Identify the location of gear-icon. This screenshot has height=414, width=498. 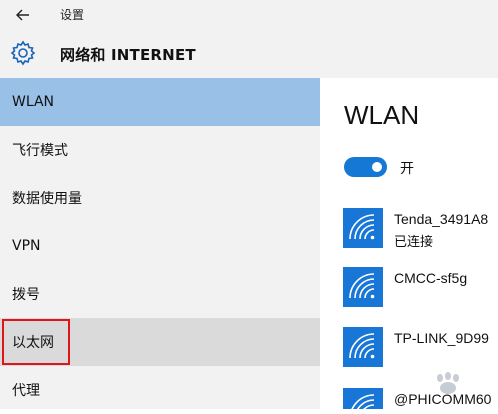
(23, 53).